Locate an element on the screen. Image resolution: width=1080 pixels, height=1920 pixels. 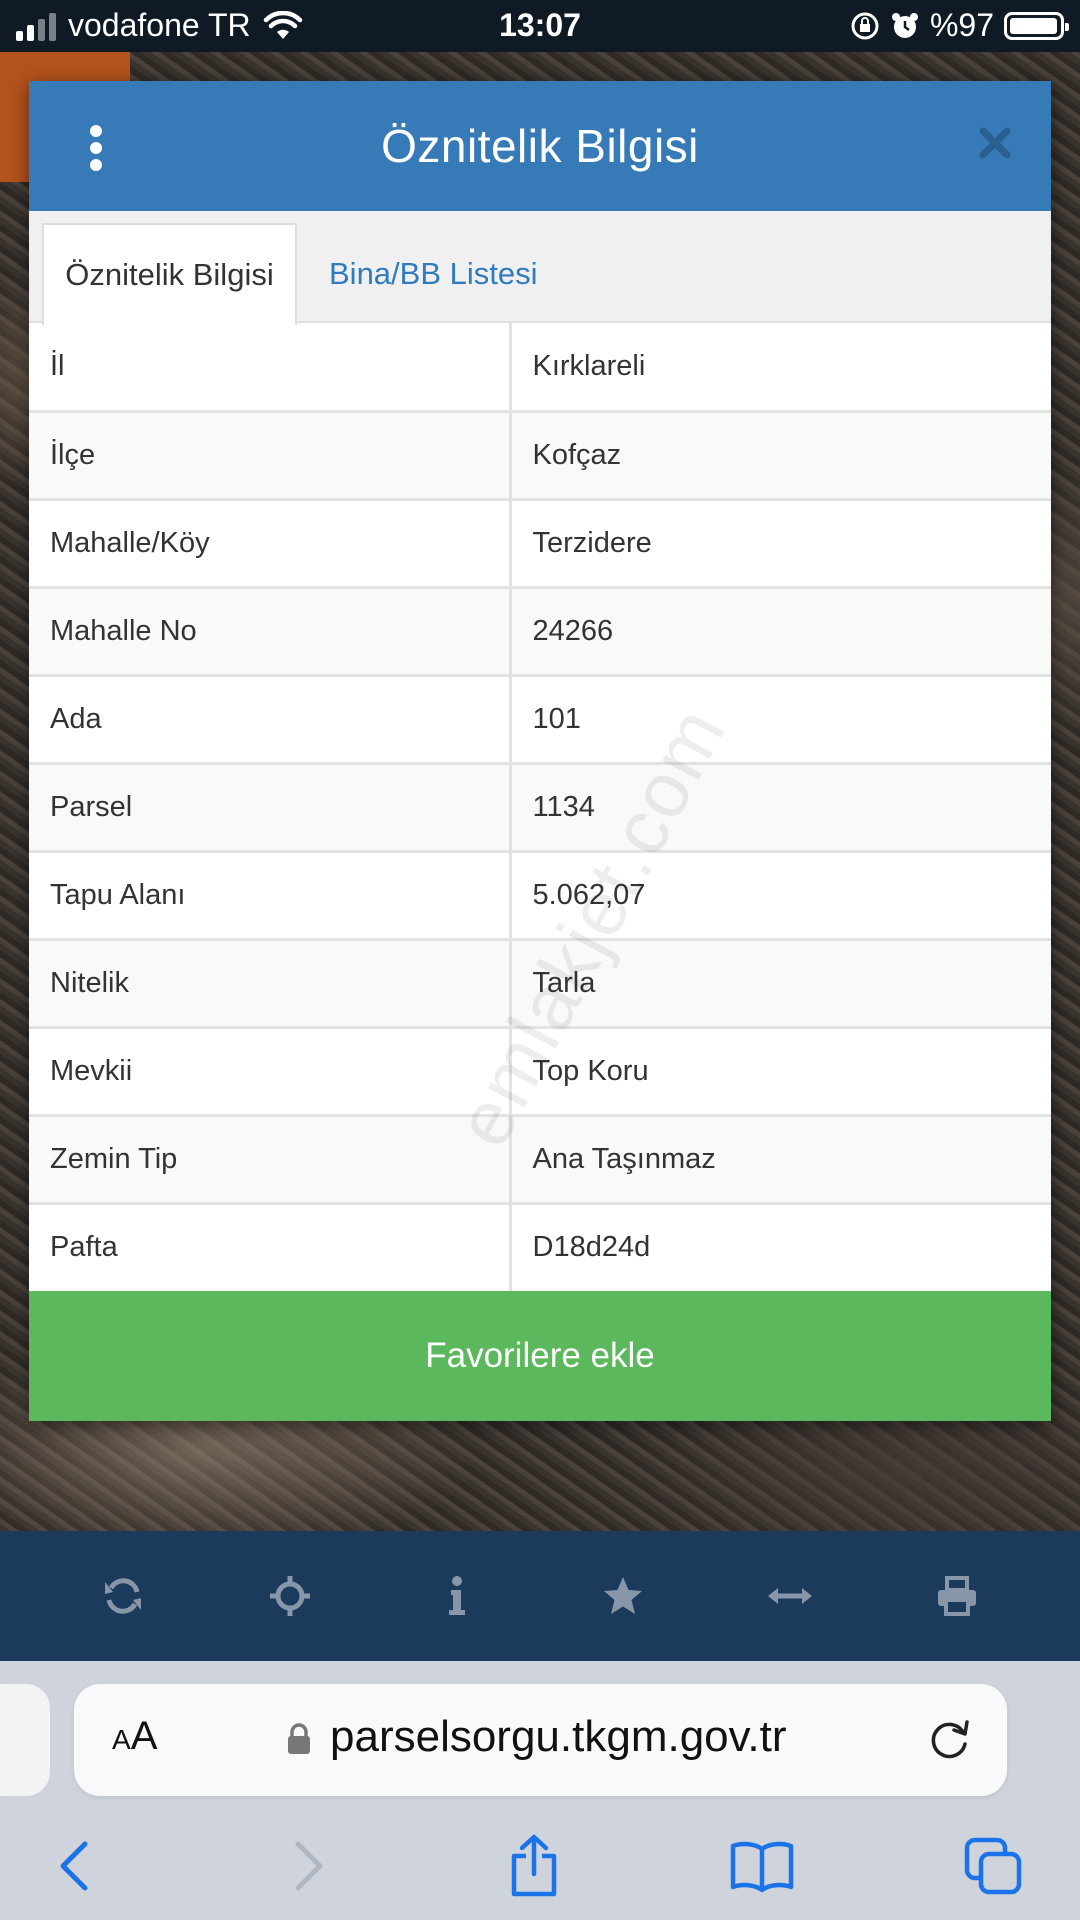
browser-nav is located at coordinates (540, 1866).